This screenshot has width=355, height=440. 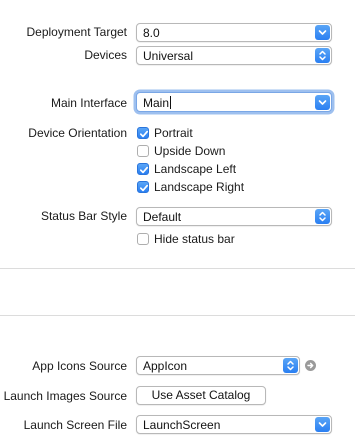 I want to click on upside-down-label: Upside Down, so click(x=189, y=151).